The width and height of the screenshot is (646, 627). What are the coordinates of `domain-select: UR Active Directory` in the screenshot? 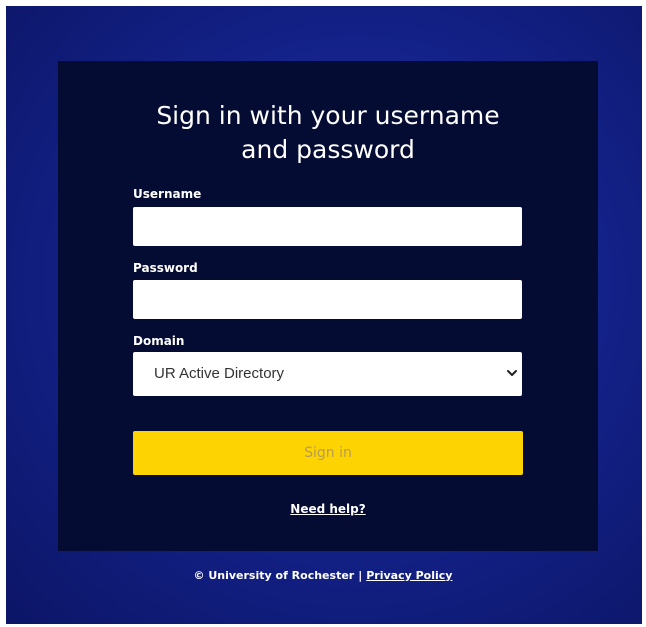 It's located at (327, 374).